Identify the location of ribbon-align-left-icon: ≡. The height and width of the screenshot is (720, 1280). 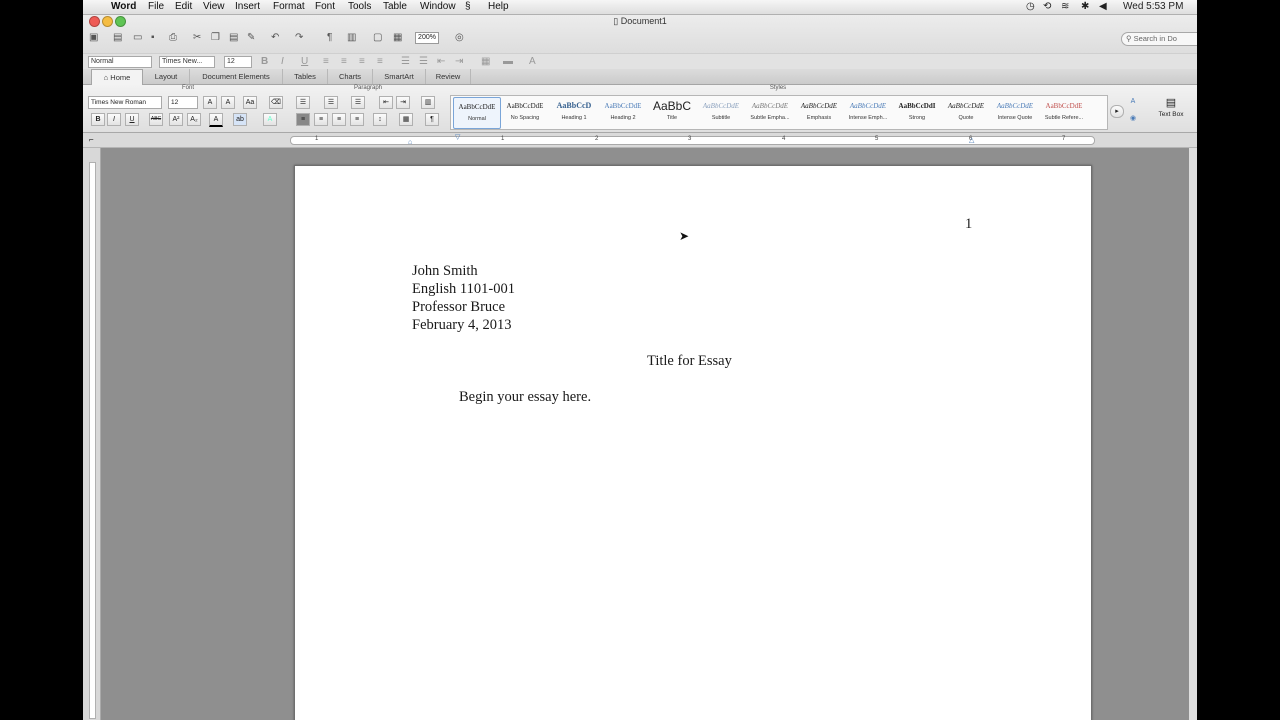
(303, 119).